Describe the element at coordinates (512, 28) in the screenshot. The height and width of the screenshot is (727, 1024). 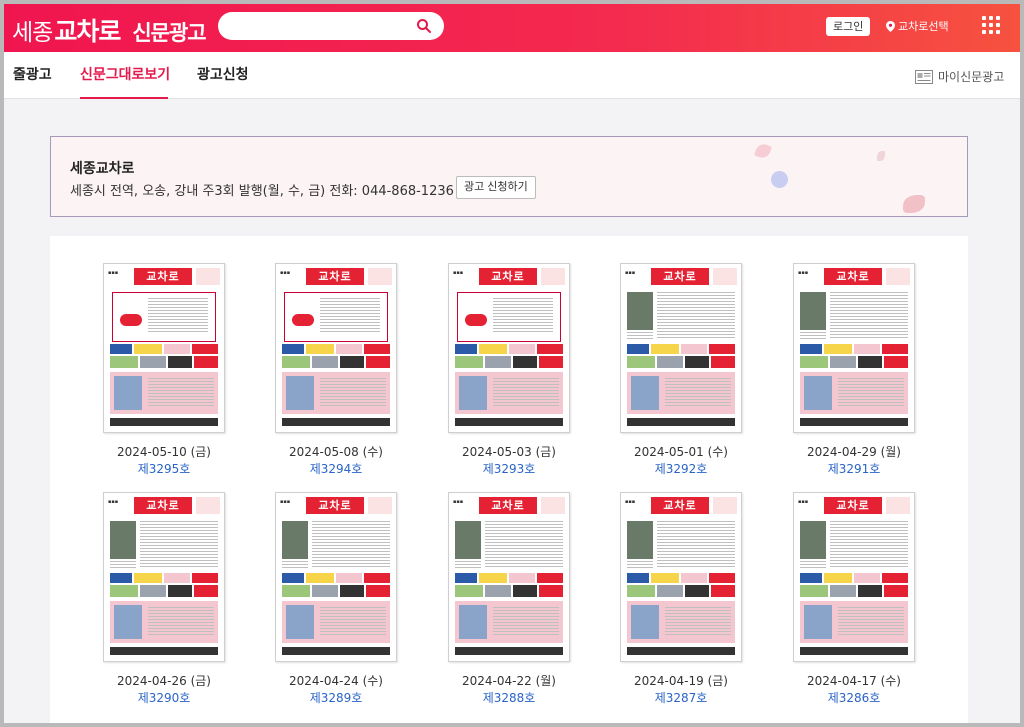
I see `top-header: 세종 교차로 신문광고 로그인 교차로선택` at that location.